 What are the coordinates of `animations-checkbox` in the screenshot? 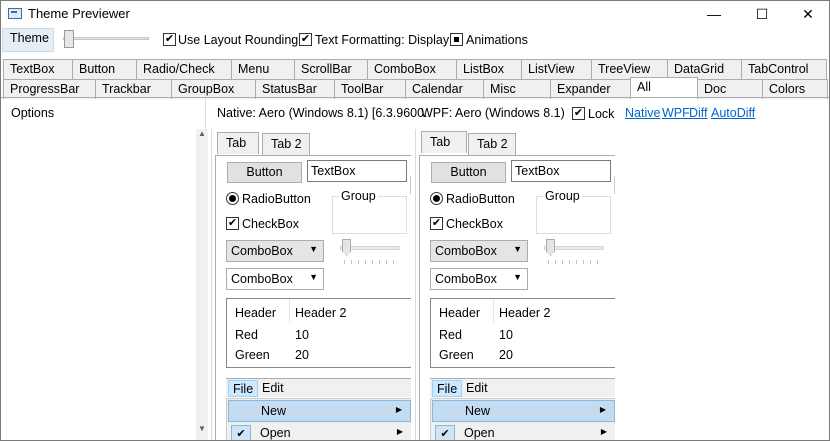 It's located at (456, 39).